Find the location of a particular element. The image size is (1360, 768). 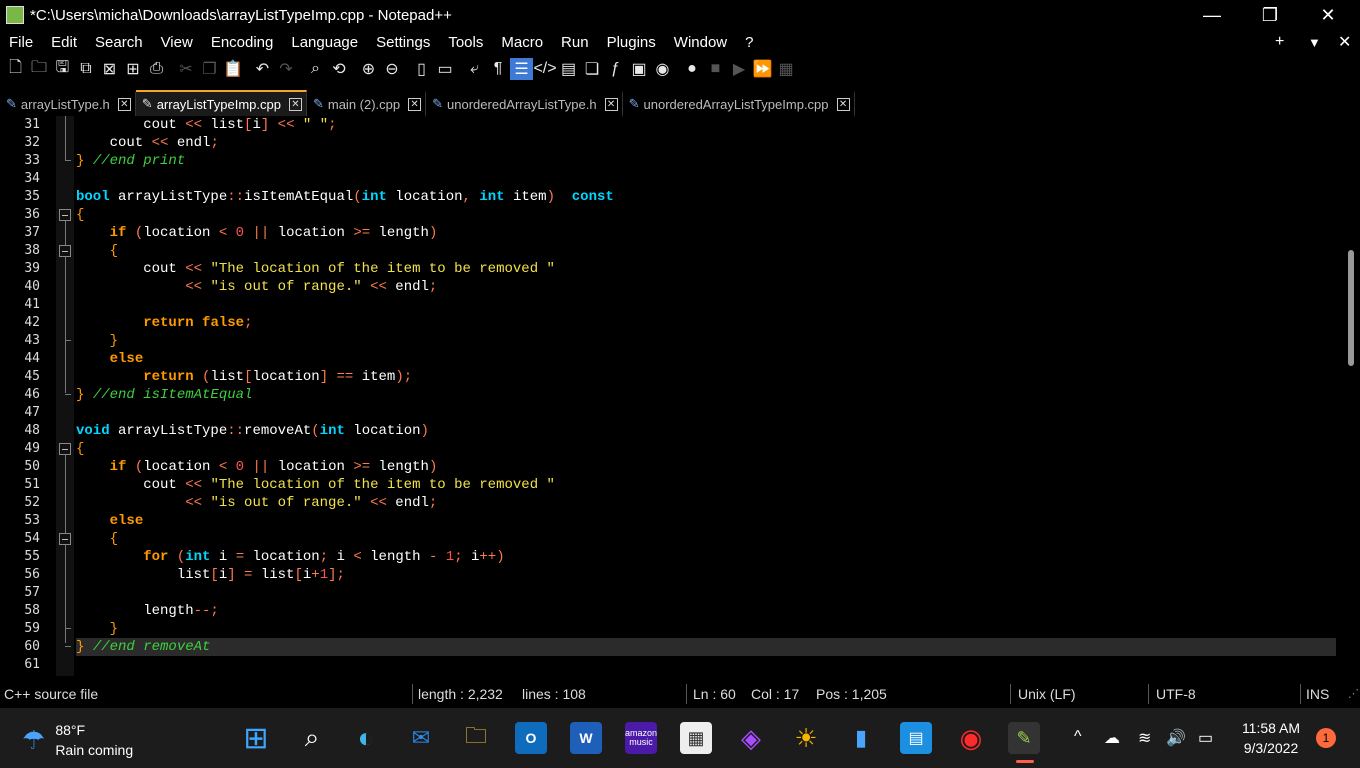

save-icon: 🖫 is located at coordinates (62, 69).